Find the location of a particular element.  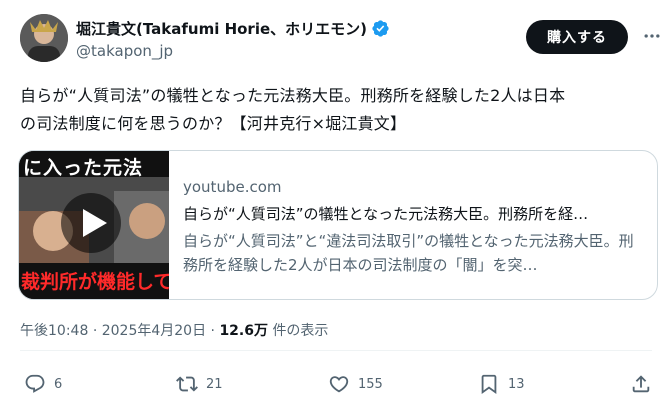

bookmark-icon is located at coordinates (489, 384).